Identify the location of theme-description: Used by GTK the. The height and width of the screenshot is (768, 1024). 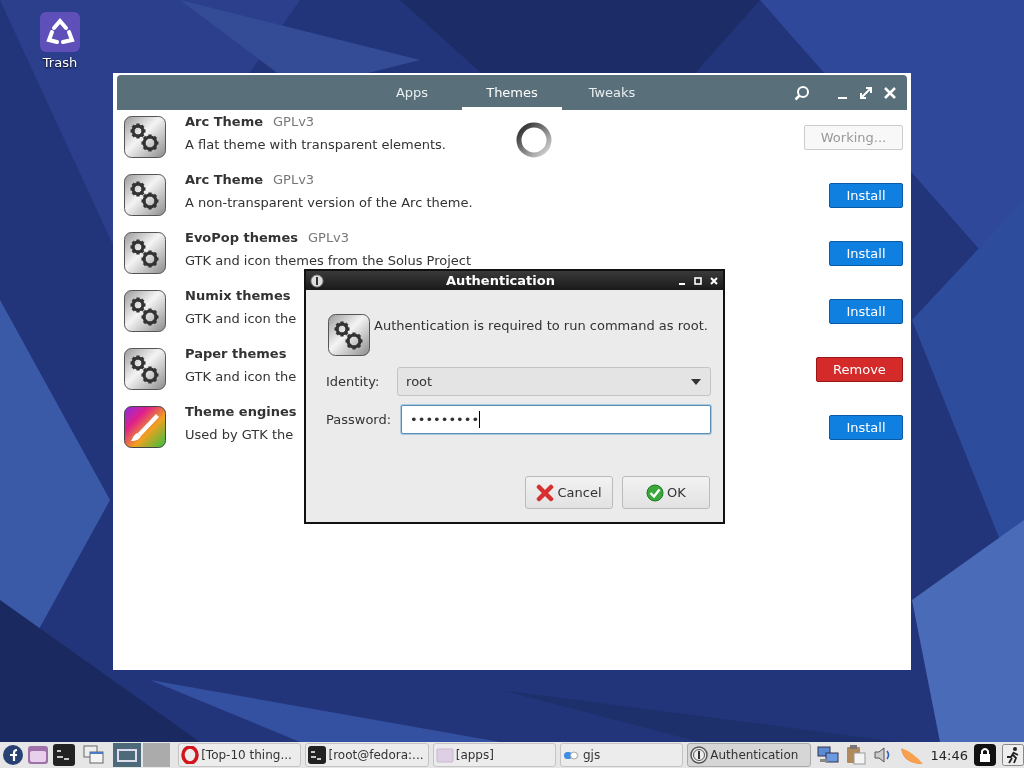
(239, 434).